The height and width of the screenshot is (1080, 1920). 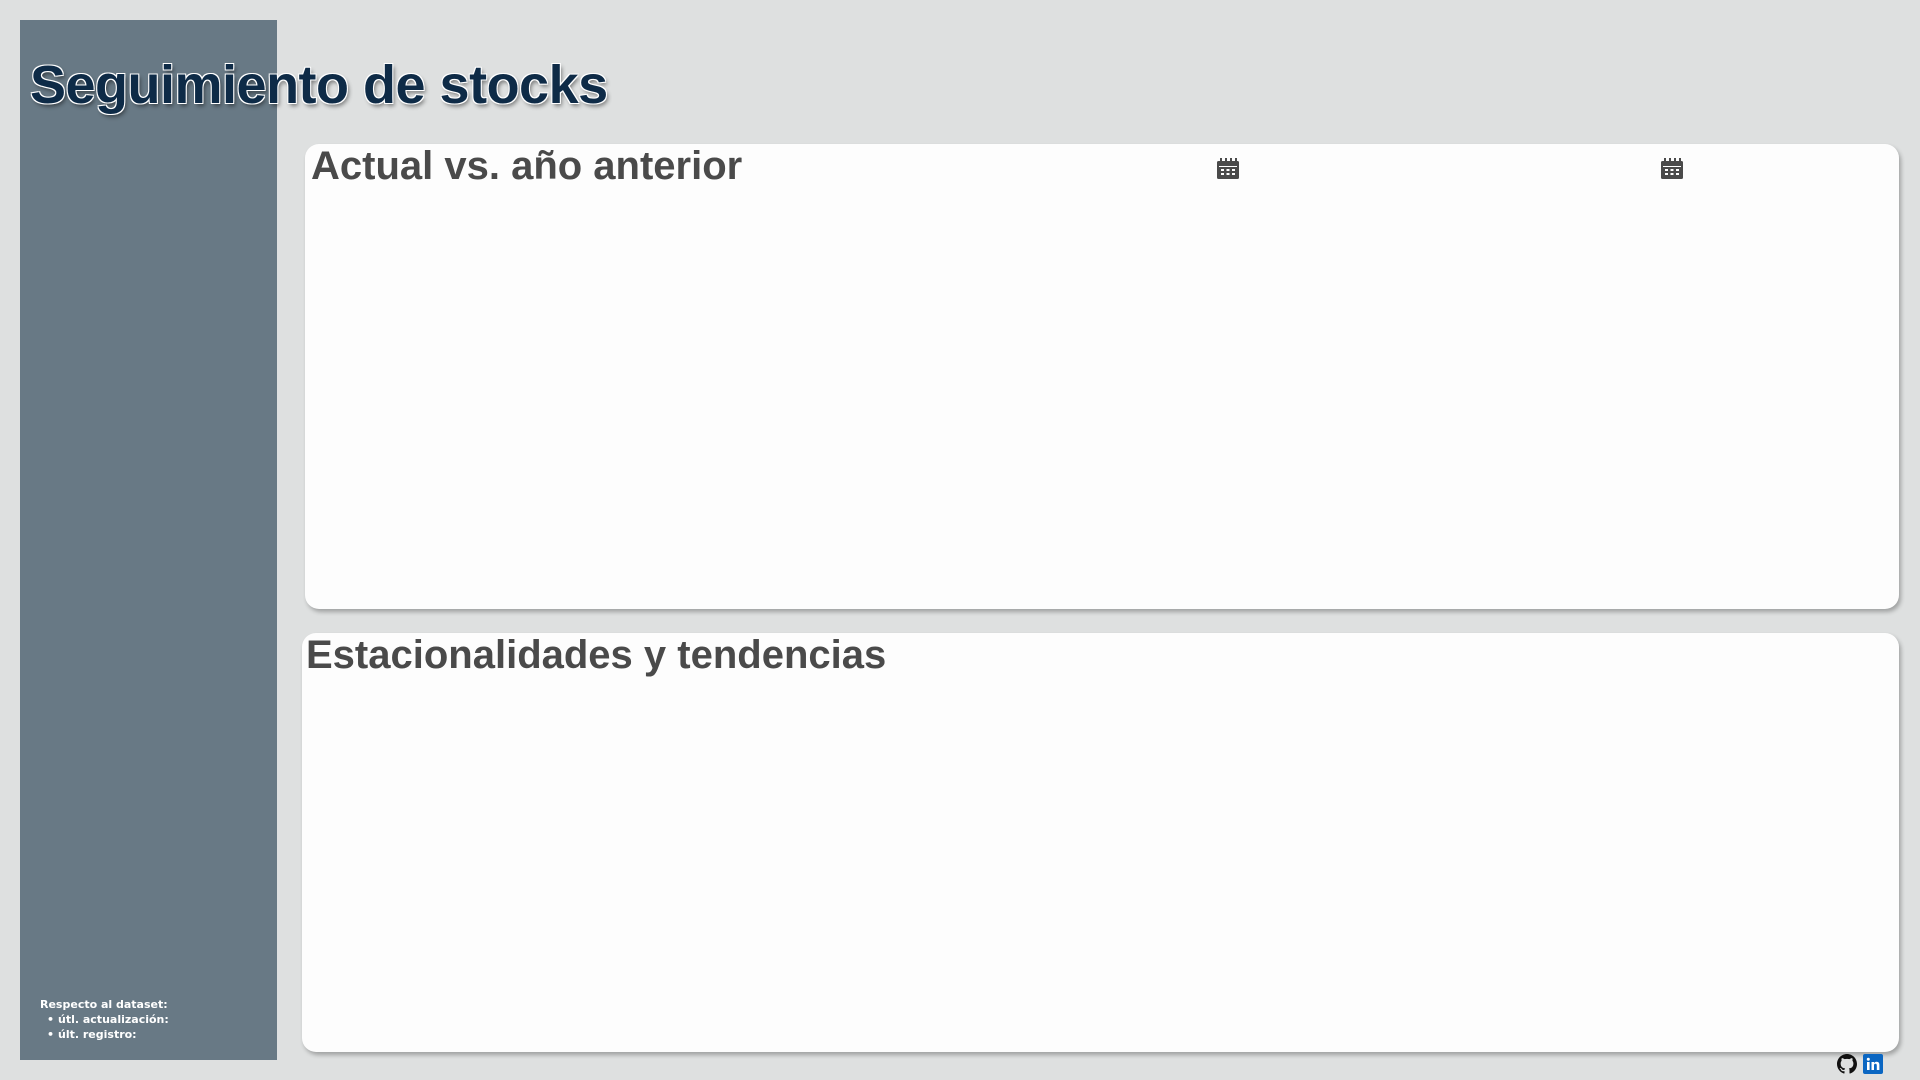 What do you see at coordinates (113, 1034) in the screenshot?
I see `dataset-last-record: últ. registro:` at bounding box center [113, 1034].